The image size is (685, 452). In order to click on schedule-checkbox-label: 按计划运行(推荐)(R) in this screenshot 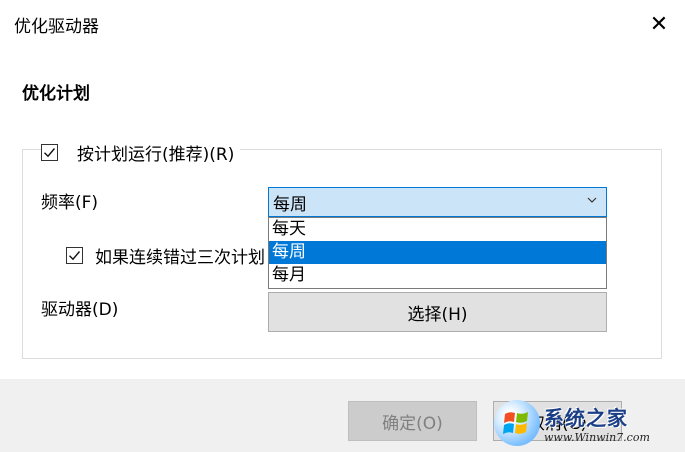, I will do `click(156, 155)`.